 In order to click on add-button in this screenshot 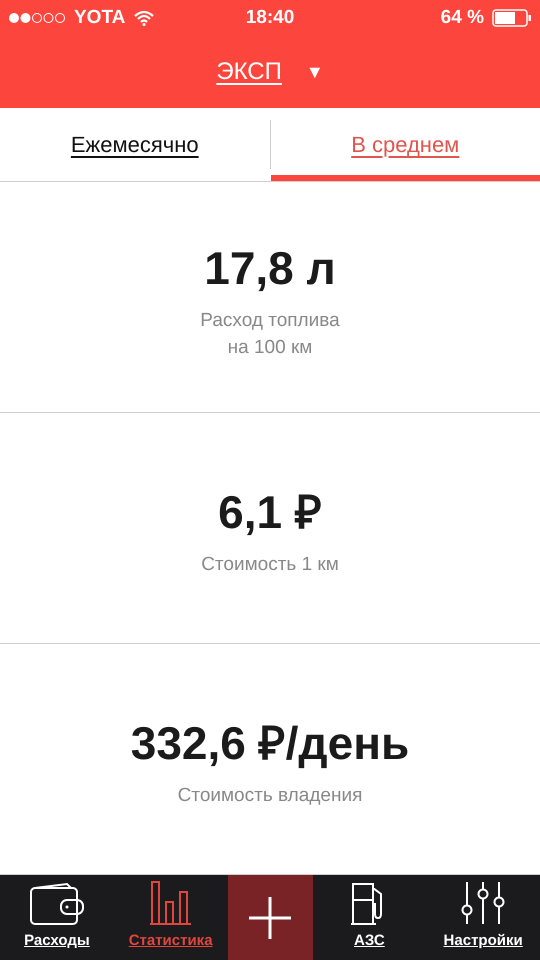, I will do `click(270, 917)`.